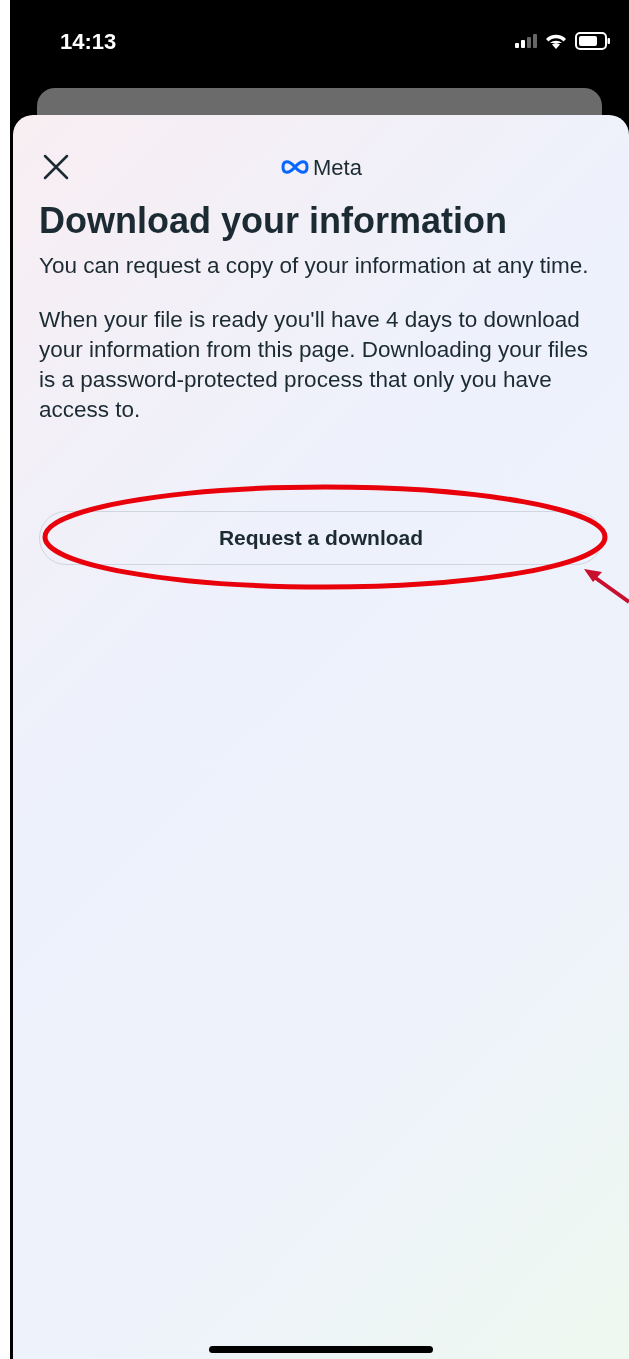  What do you see at coordinates (273, 221) in the screenshot?
I see `page-title: Download your information` at bounding box center [273, 221].